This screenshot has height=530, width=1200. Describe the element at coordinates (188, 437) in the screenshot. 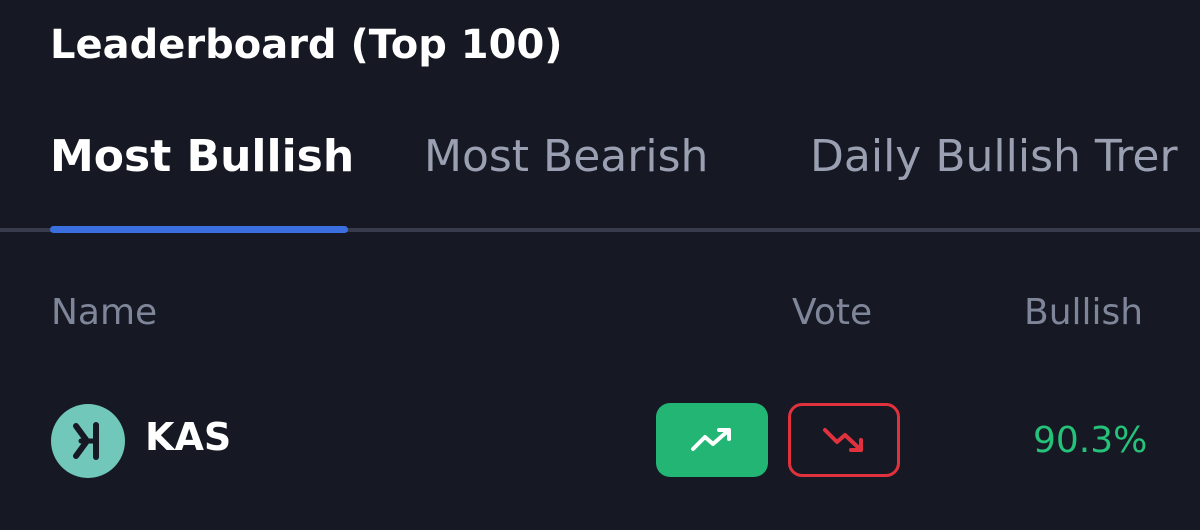

I see `coin-symbol: KAS` at that location.